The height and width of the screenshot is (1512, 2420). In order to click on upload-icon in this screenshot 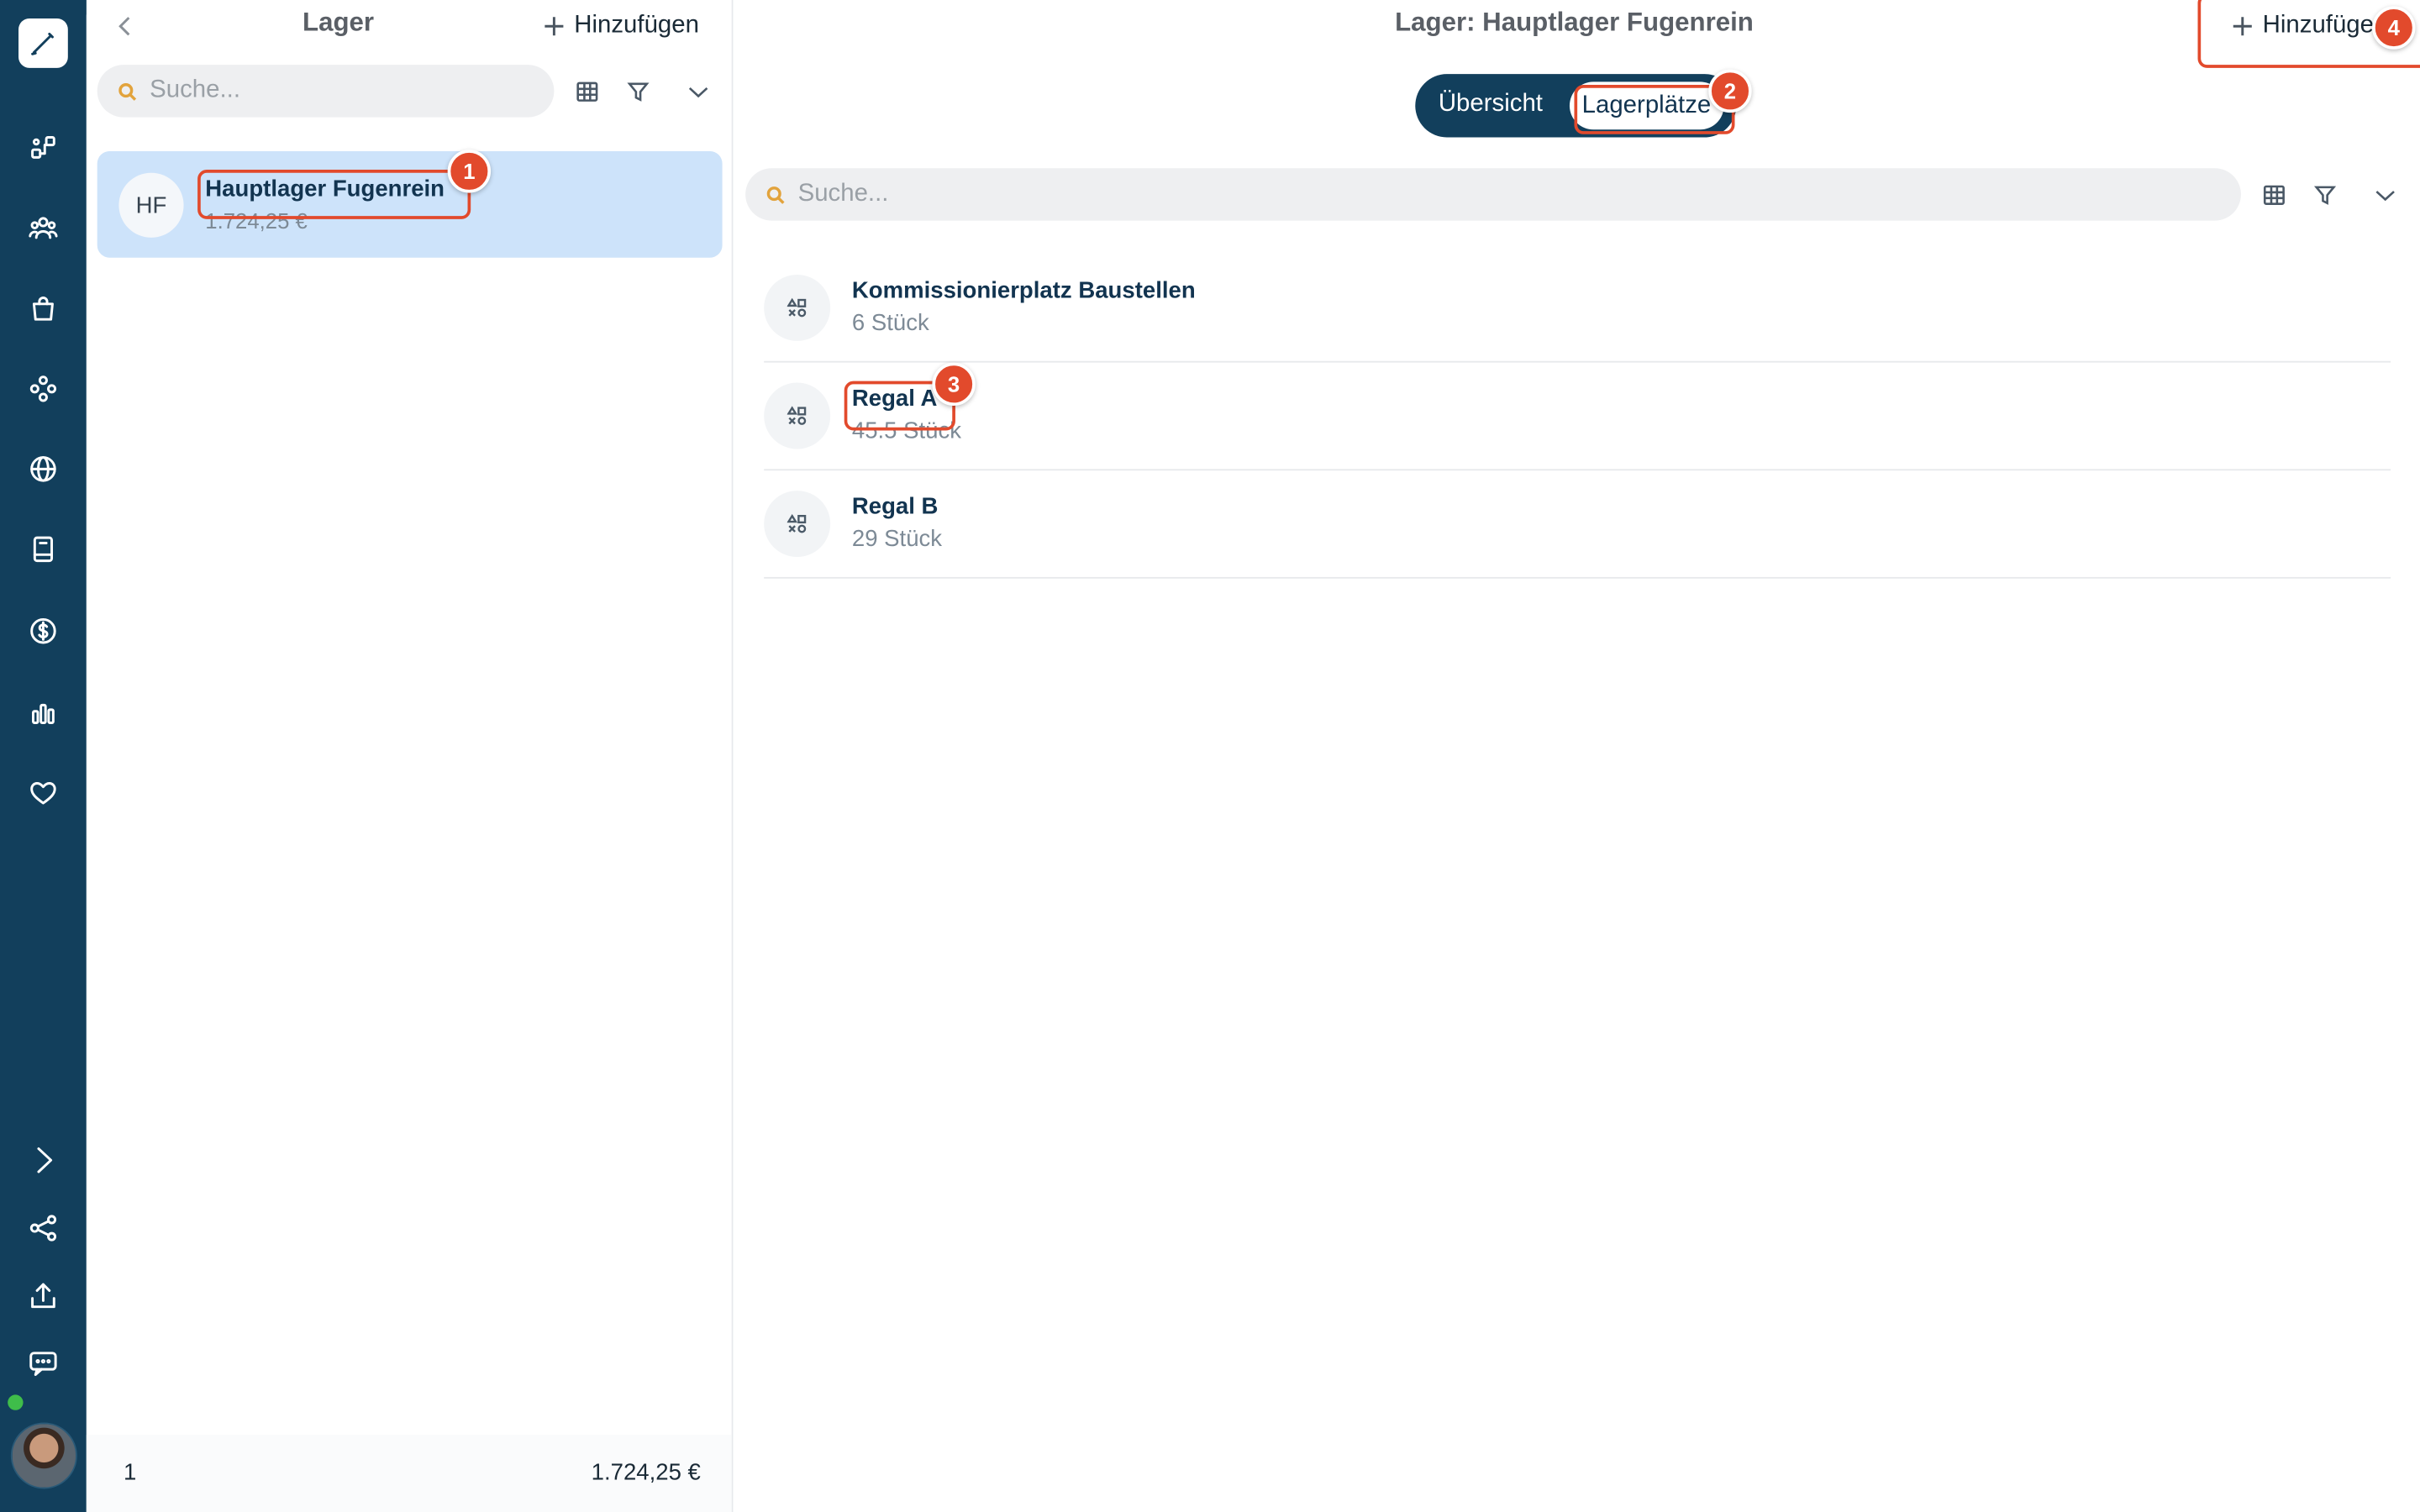, I will do `click(42, 1296)`.